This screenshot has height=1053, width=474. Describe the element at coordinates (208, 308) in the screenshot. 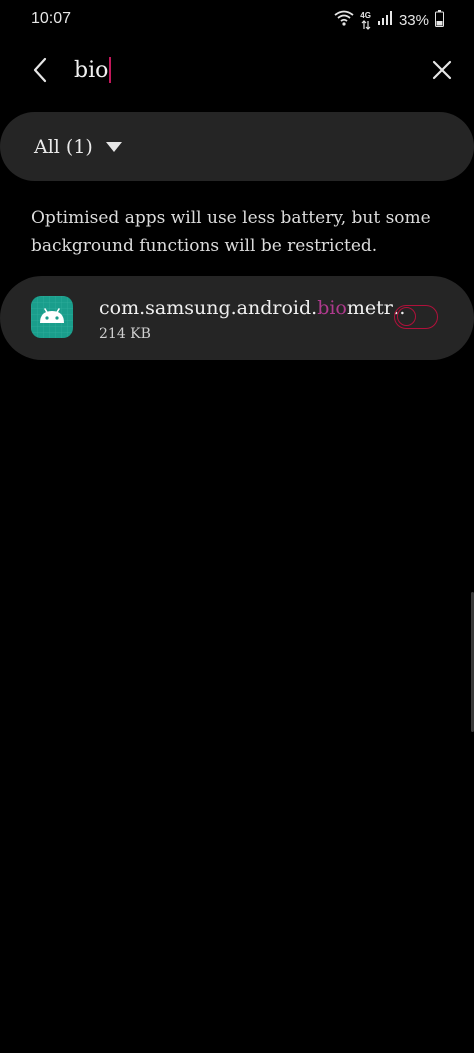

I see `app-name-prefix: com.samsung.android.` at that location.